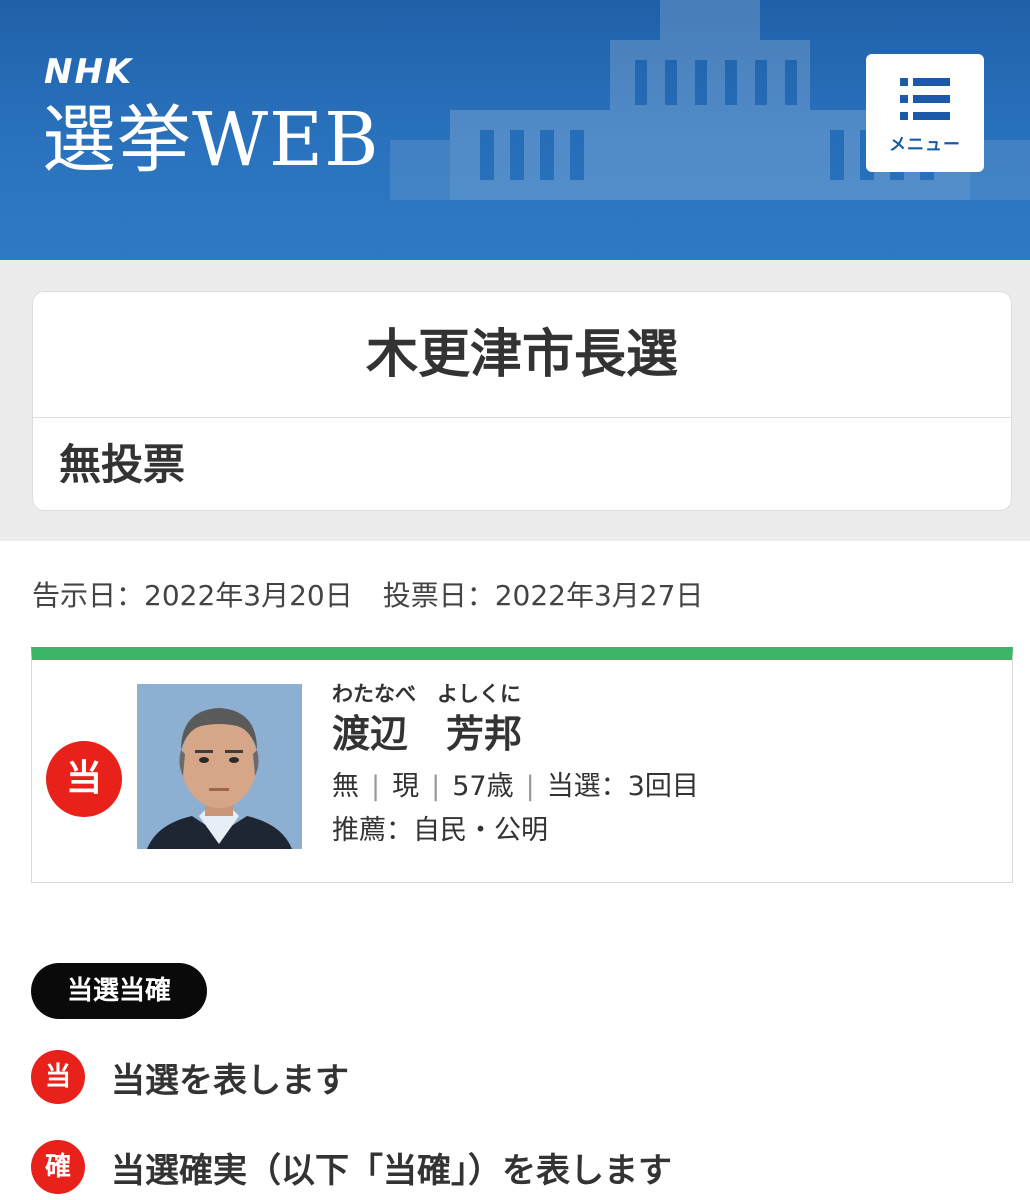  What do you see at coordinates (211, 140) in the screenshot?
I see `site-title: 選挙WEB` at bounding box center [211, 140].